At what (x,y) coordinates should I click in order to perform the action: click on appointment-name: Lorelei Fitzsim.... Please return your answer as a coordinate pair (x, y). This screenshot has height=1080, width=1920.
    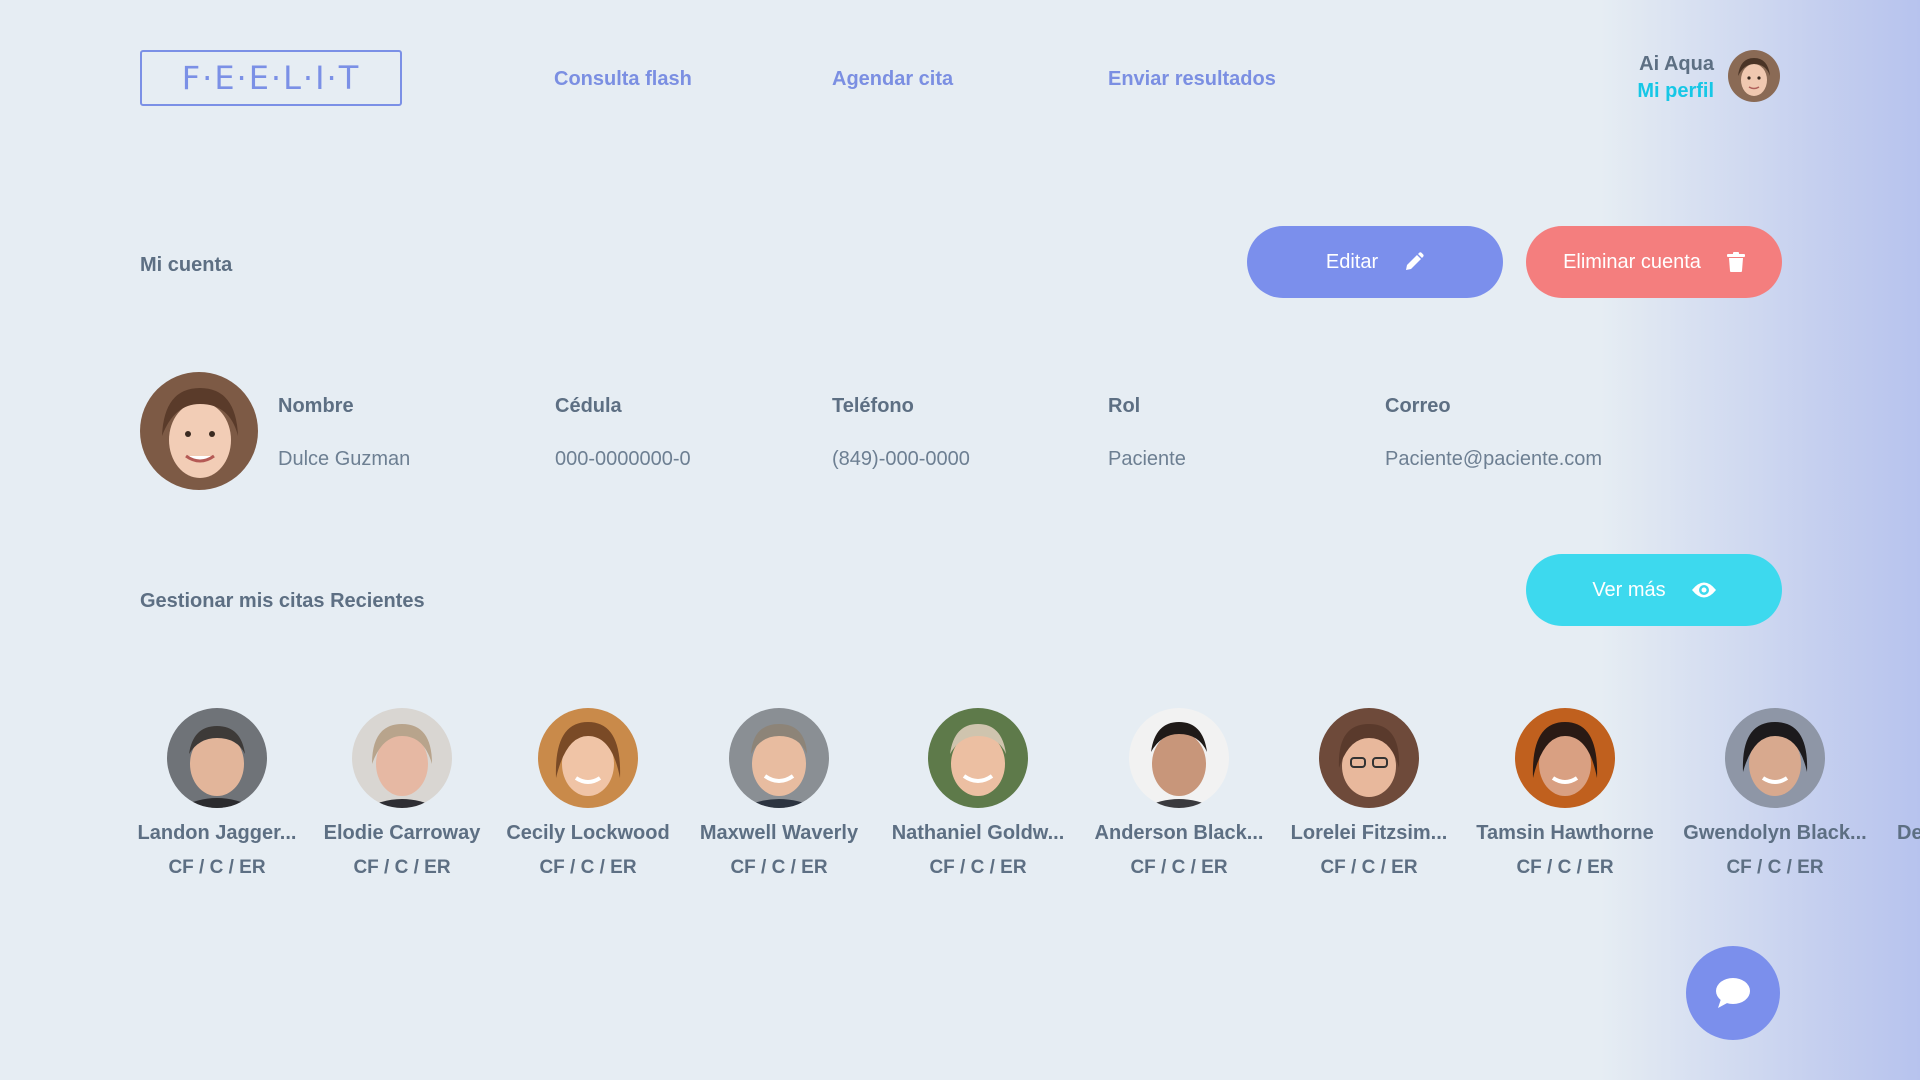
    Looking at the image, I should click on (1369, 833).